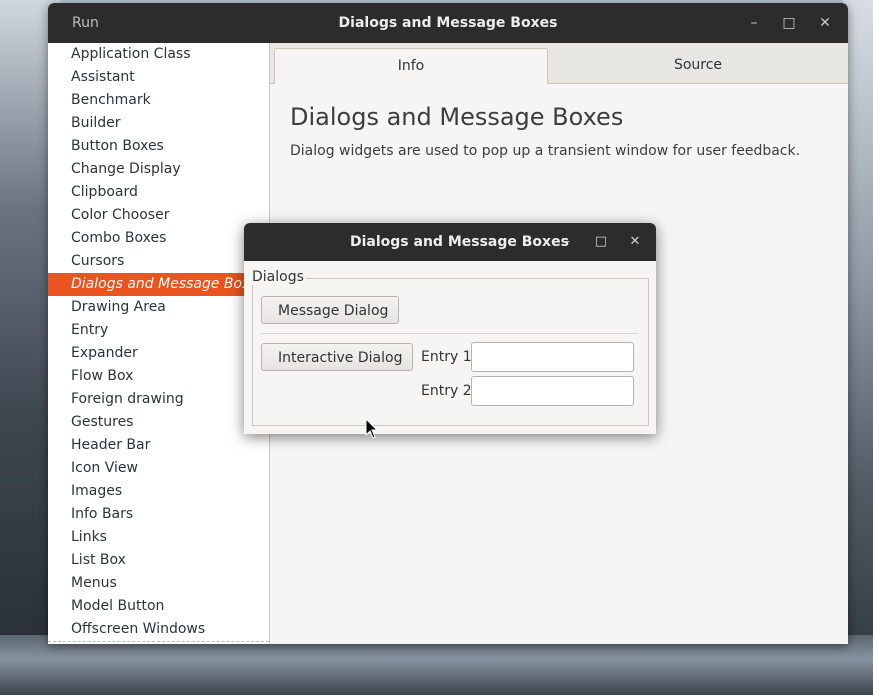 The width and height of the screenshot is (873, 695). I want to click on sidebar-item: Foreign drawing, so click(158, 399).